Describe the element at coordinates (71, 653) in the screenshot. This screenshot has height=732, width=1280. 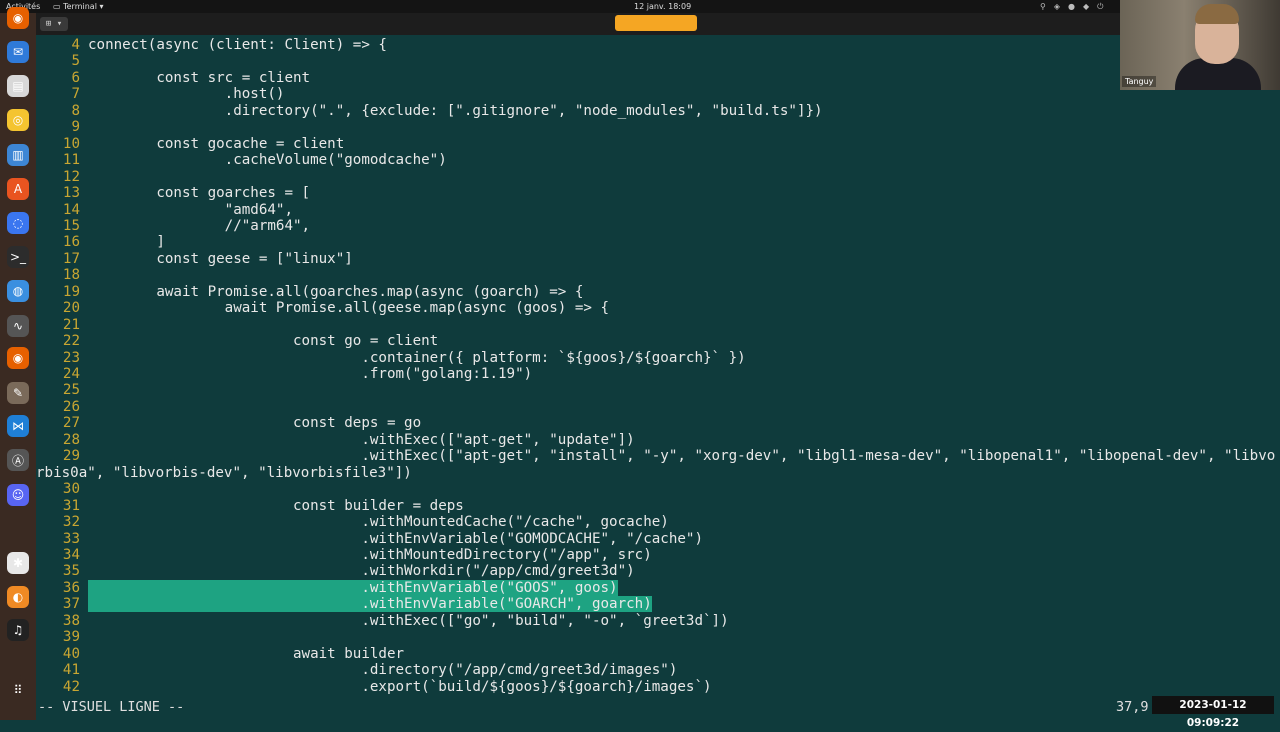
I see `line-number: 40` at that location.